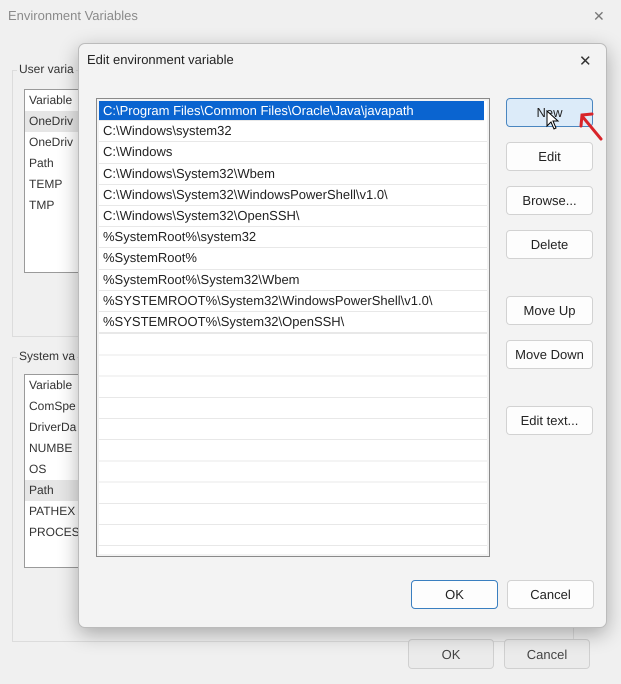  I want to click on action-button: Move Up, so click(549, 310).